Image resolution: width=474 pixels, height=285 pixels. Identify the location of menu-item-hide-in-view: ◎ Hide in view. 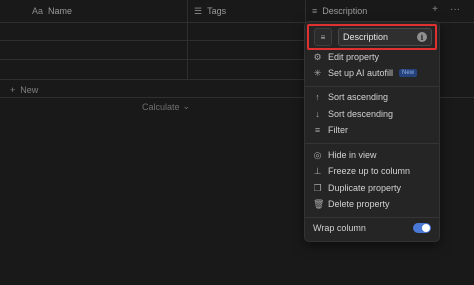
(345, 155).